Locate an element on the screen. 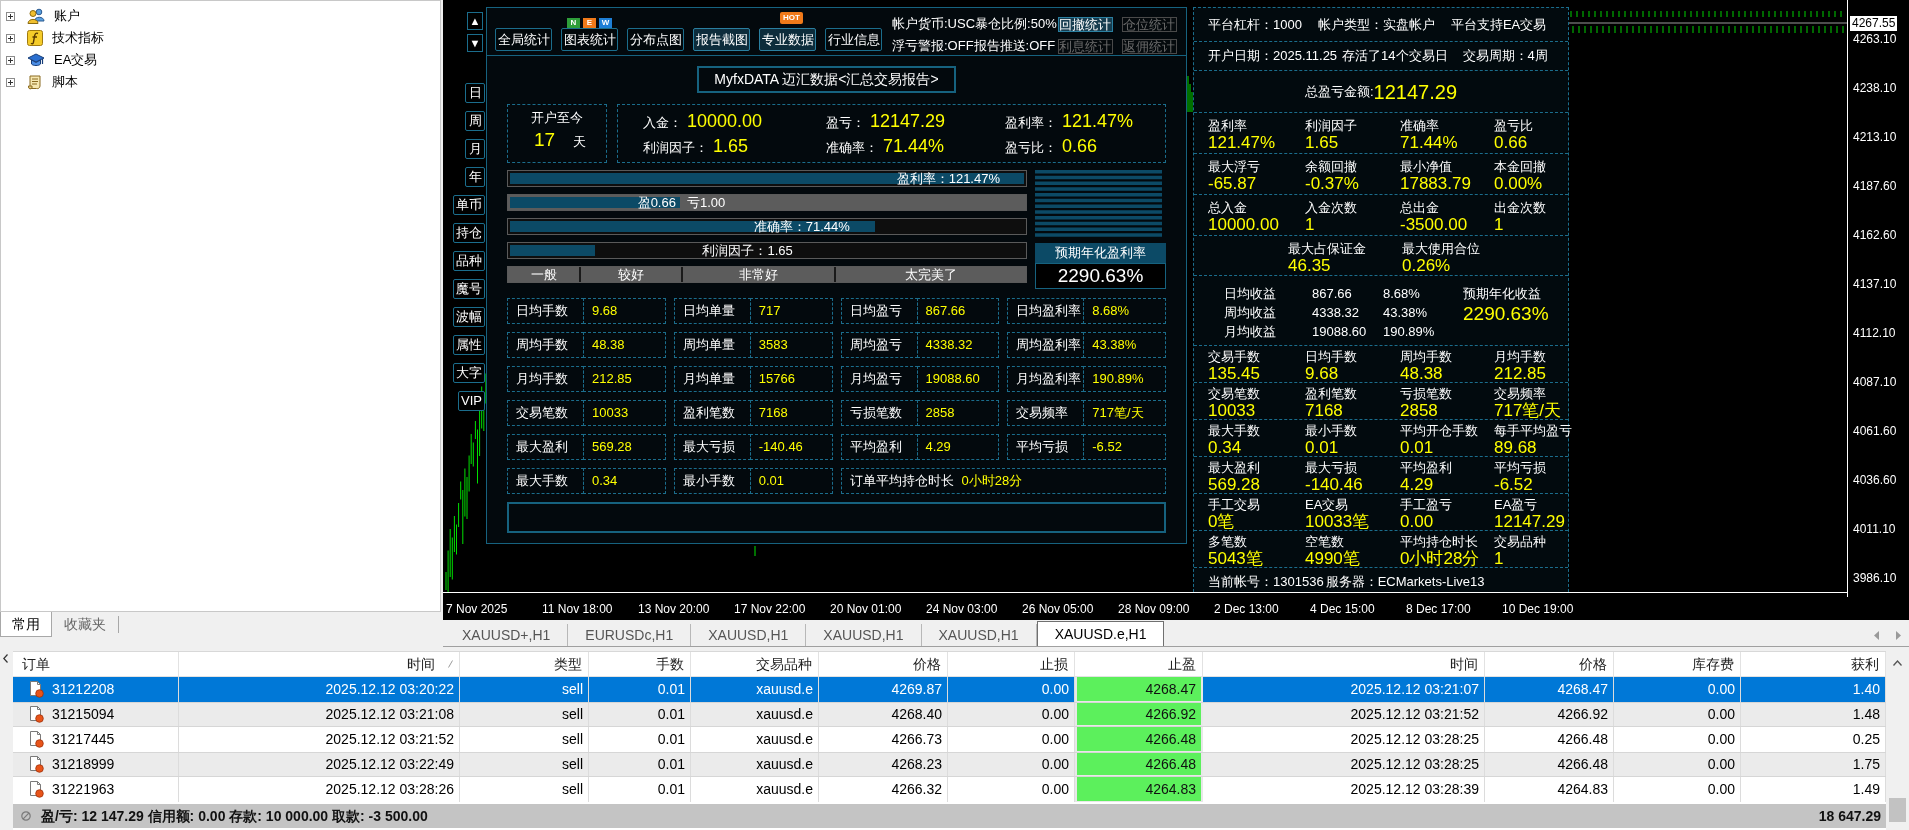 The height and width of the screenshot is (830, 1909). stat-value: 7168 is located at coordinates (1324, 410).